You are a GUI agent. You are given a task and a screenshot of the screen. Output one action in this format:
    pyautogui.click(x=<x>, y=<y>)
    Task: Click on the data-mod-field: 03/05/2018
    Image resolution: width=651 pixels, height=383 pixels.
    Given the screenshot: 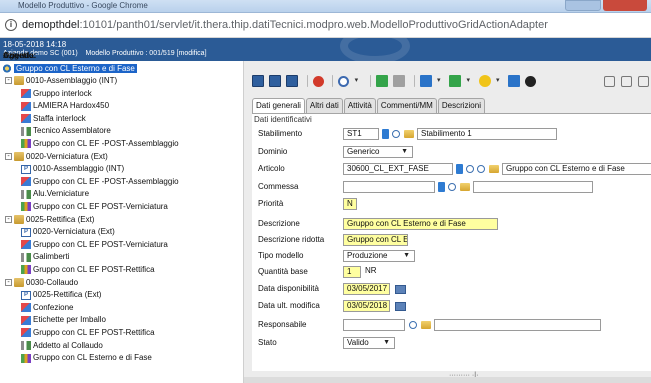 What is the action you would take?
    pyautogui.click(x=366, y=306)
    